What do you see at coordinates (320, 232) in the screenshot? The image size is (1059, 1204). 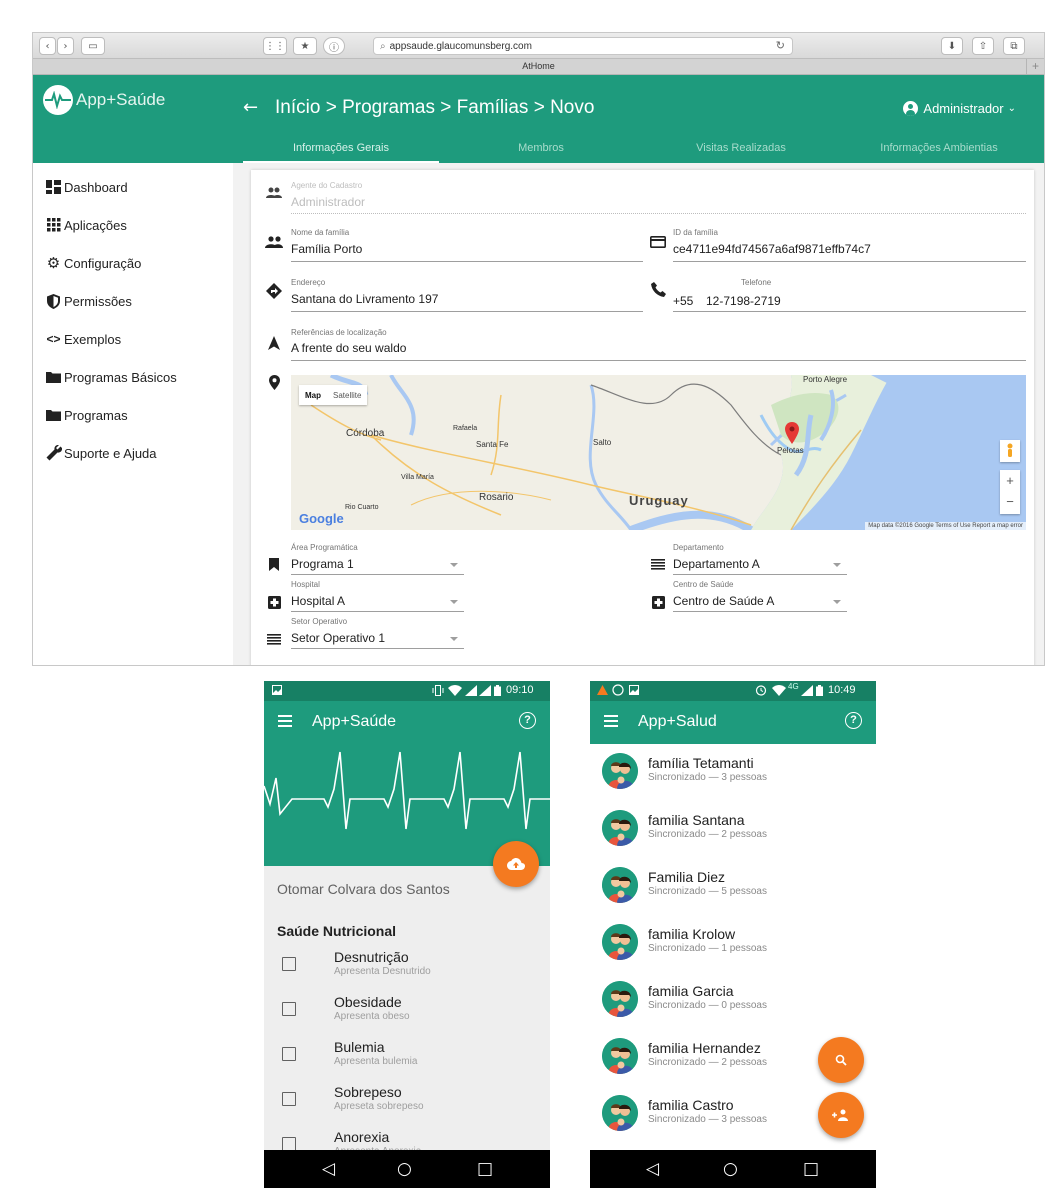 I see `nome-label: Nome da família` at bounding box center [320, 232].